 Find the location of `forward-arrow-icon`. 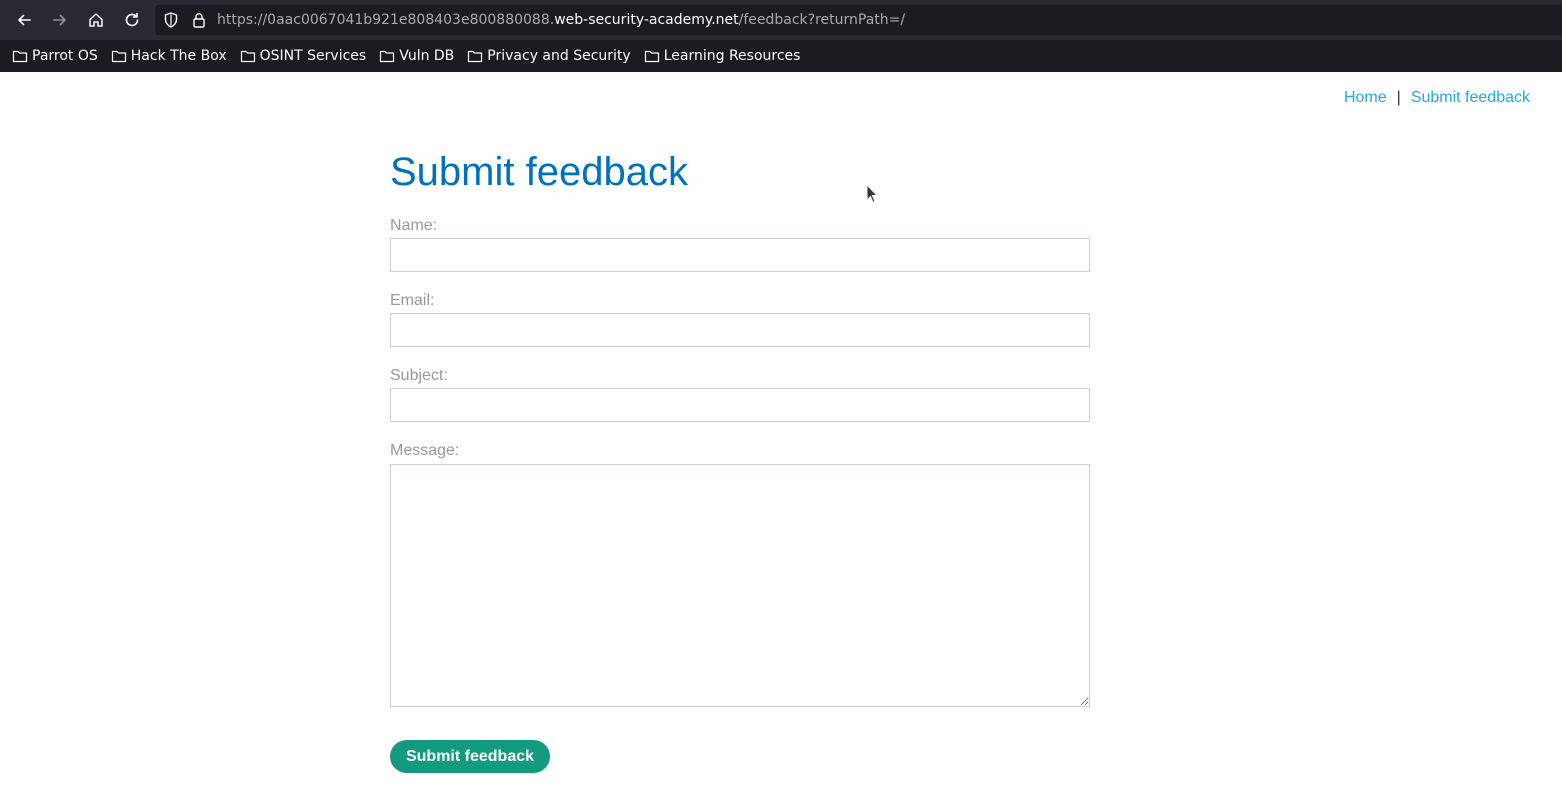

forward-arrow-icon is located at coordinates (59, 20).